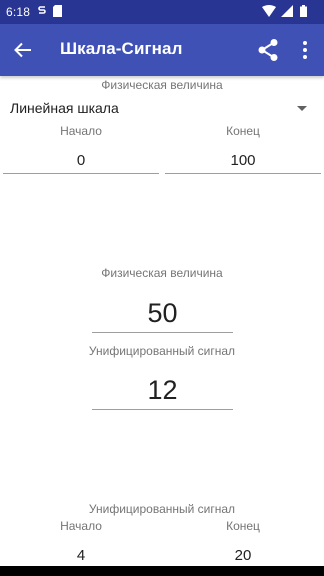 The image size is (324, 576). Describe the element at coordinates (162, 351) in the screenshot. I see `signal-value-label: Унифицированный сигнал` at that location.